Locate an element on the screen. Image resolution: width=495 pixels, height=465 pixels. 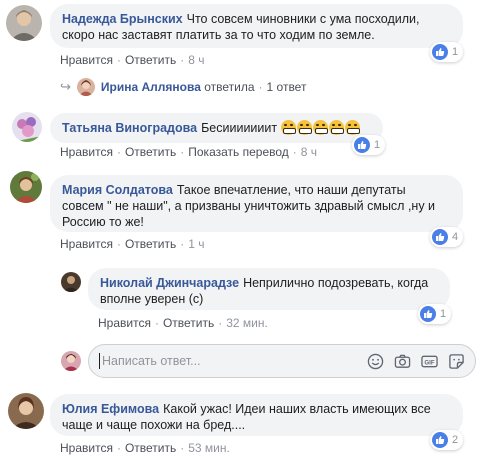
comment-actions: Нравится · Ответить · 32 мин. is located at coordinates (183, 323).